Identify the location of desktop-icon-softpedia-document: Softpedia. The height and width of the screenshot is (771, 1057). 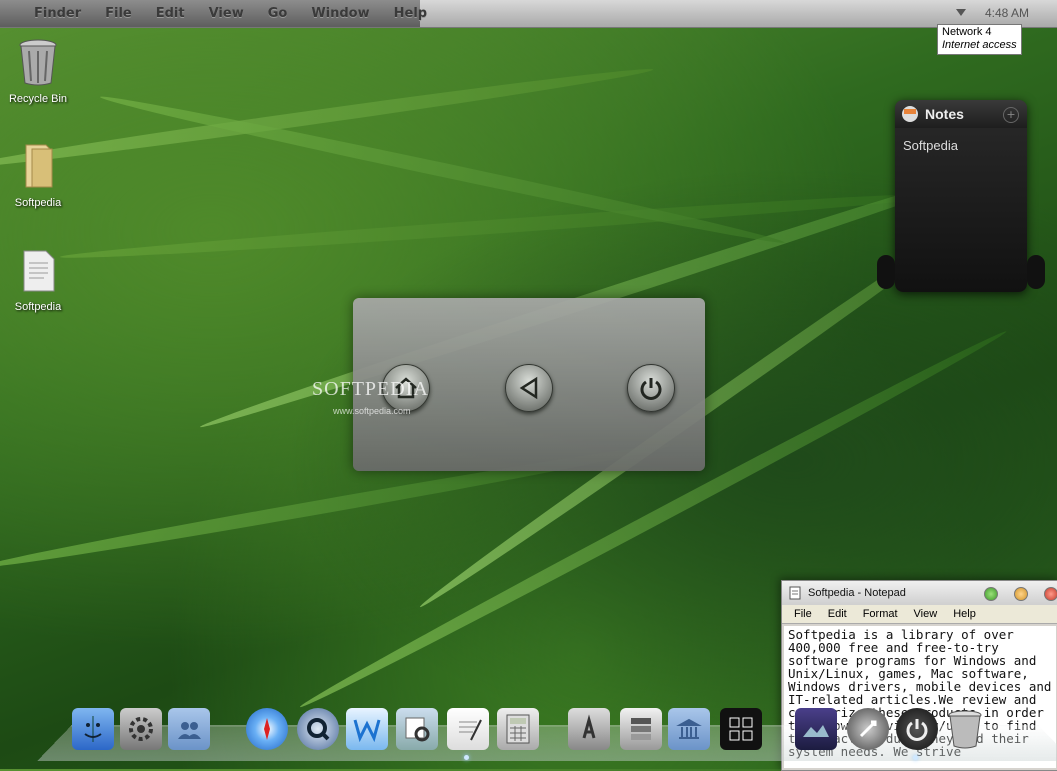
(38, 280).